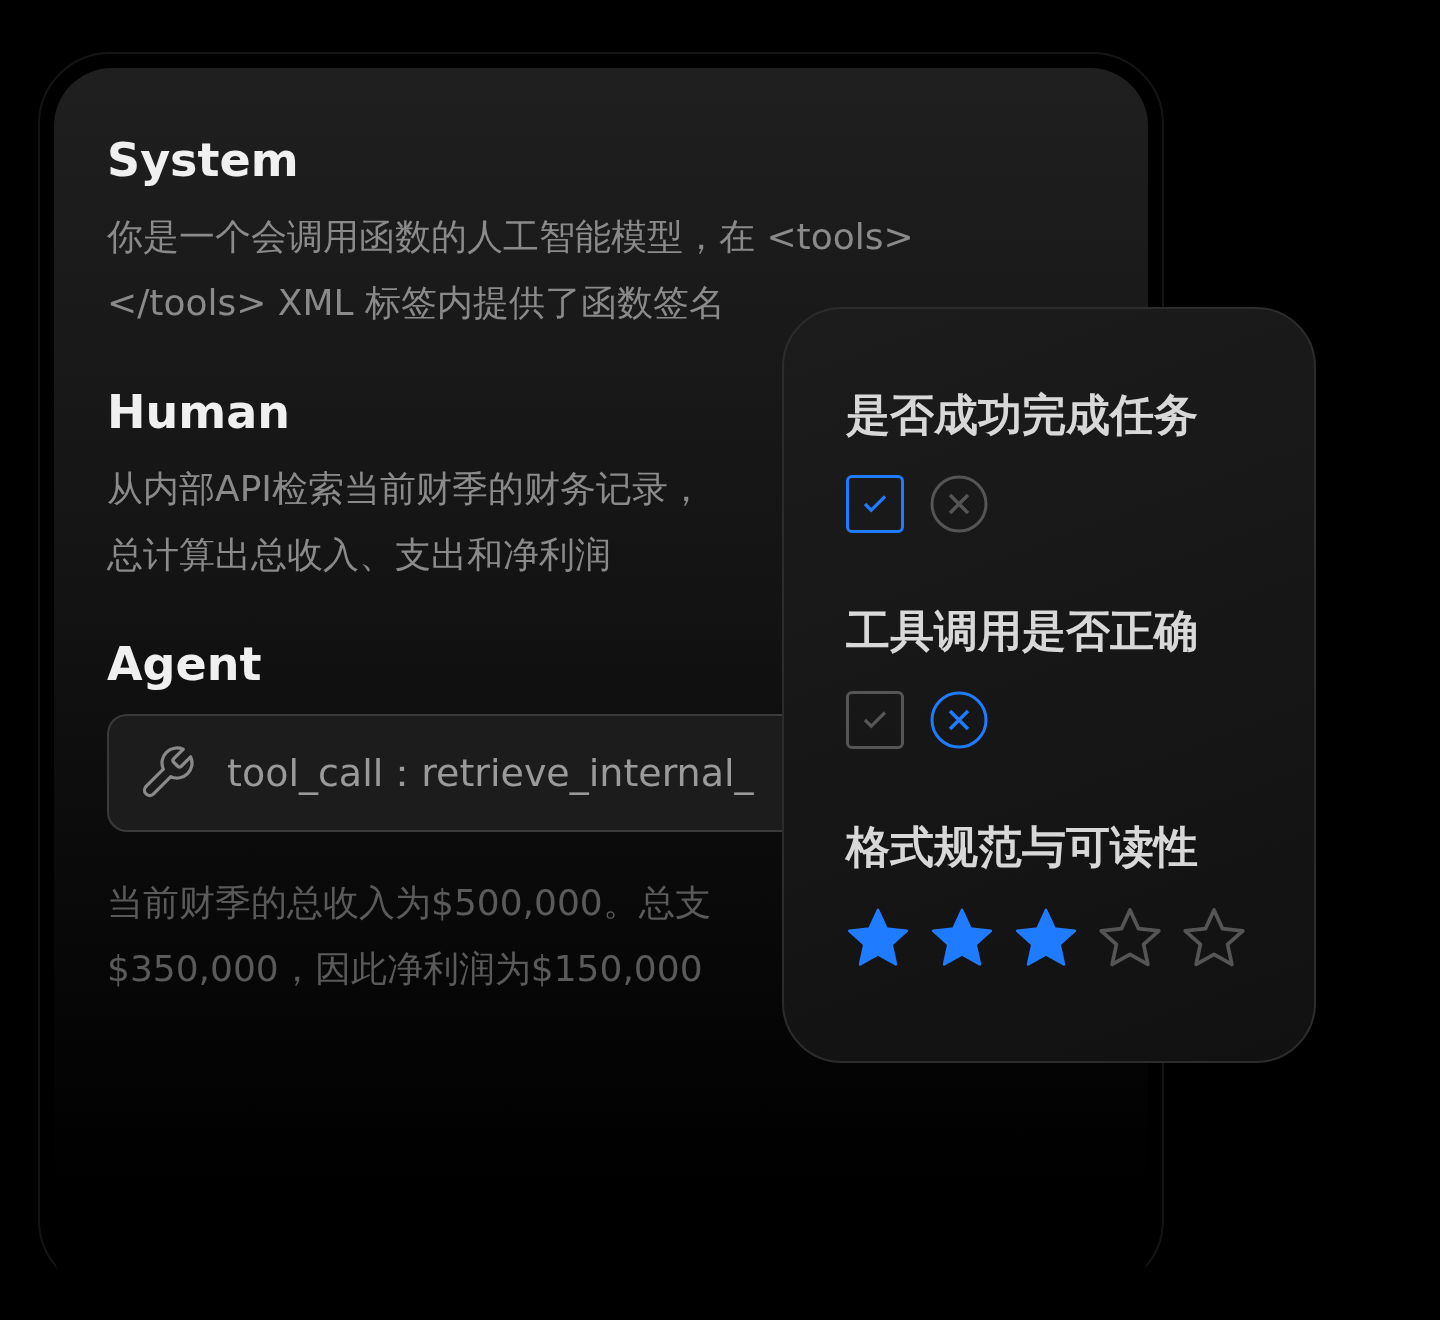 This screenshot has height=1320, width=1440. I want to click on role-title: Agent, so click(184, 664).